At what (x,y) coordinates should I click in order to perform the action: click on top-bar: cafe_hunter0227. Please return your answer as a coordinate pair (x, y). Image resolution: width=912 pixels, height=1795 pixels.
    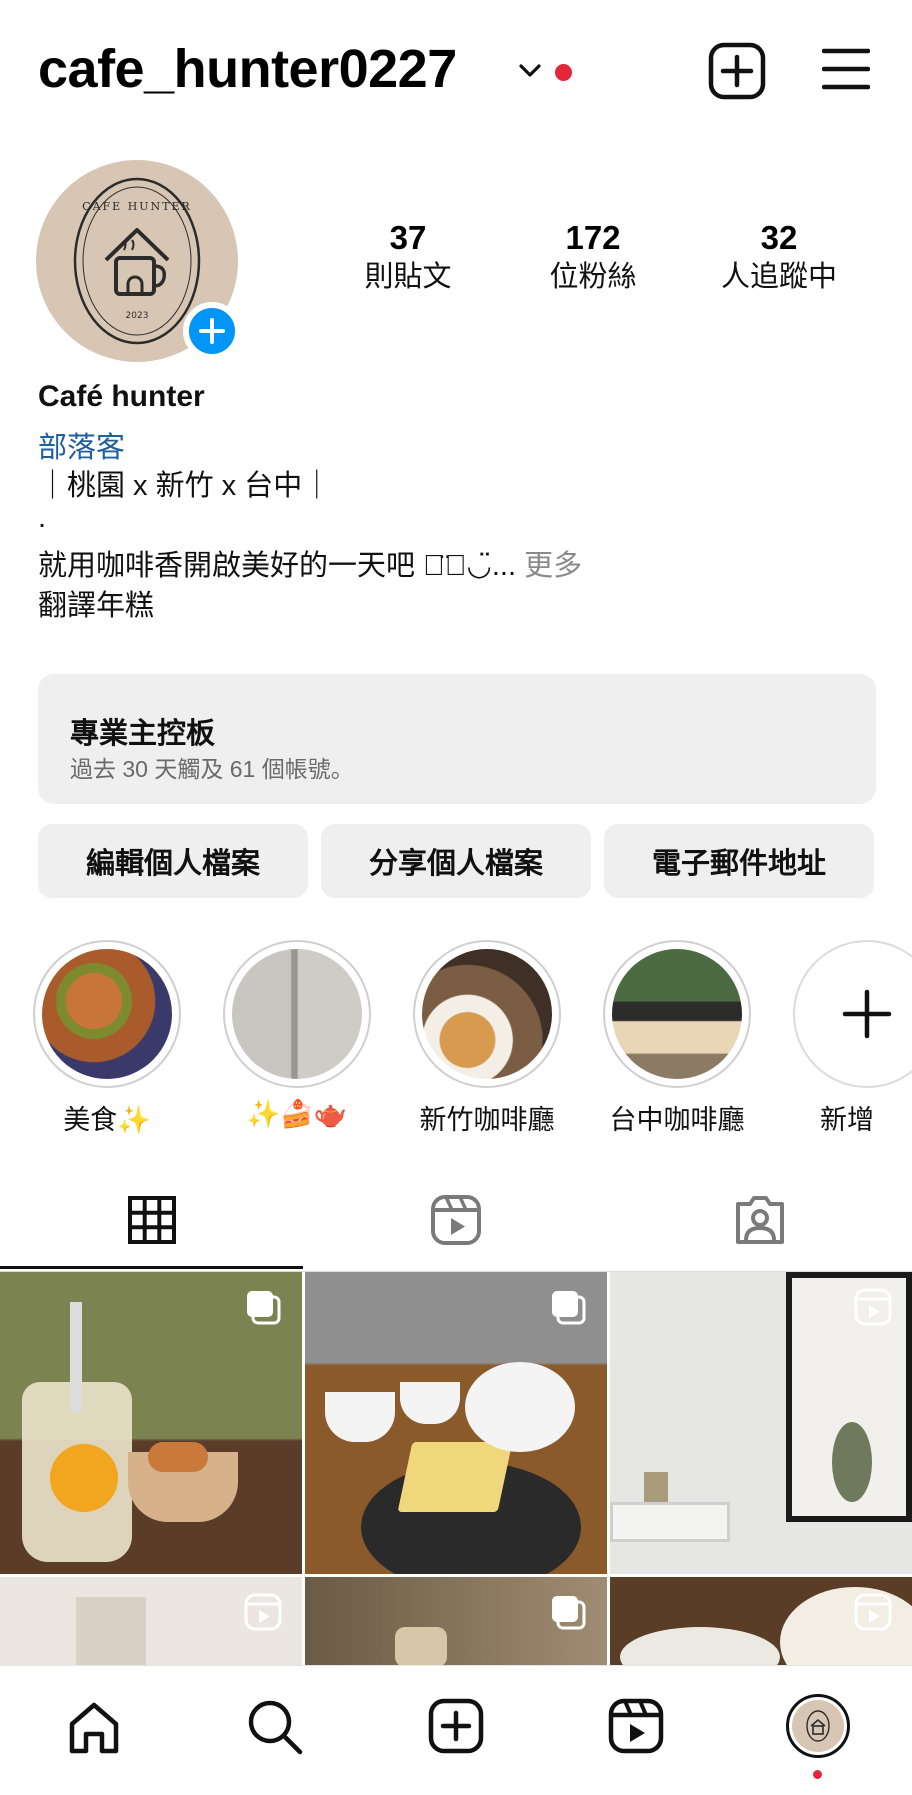
    Looking at the image, I should click on (456, 75).